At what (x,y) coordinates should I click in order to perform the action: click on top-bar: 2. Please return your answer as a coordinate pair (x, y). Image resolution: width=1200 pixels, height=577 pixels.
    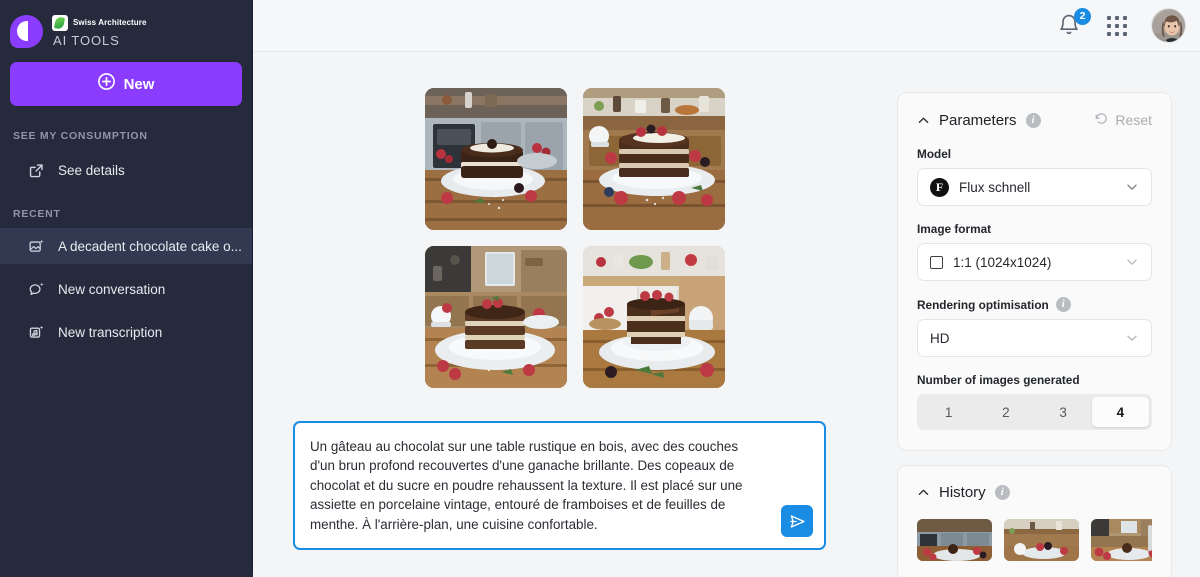
    Looking at the image, I should click on (726, 26).